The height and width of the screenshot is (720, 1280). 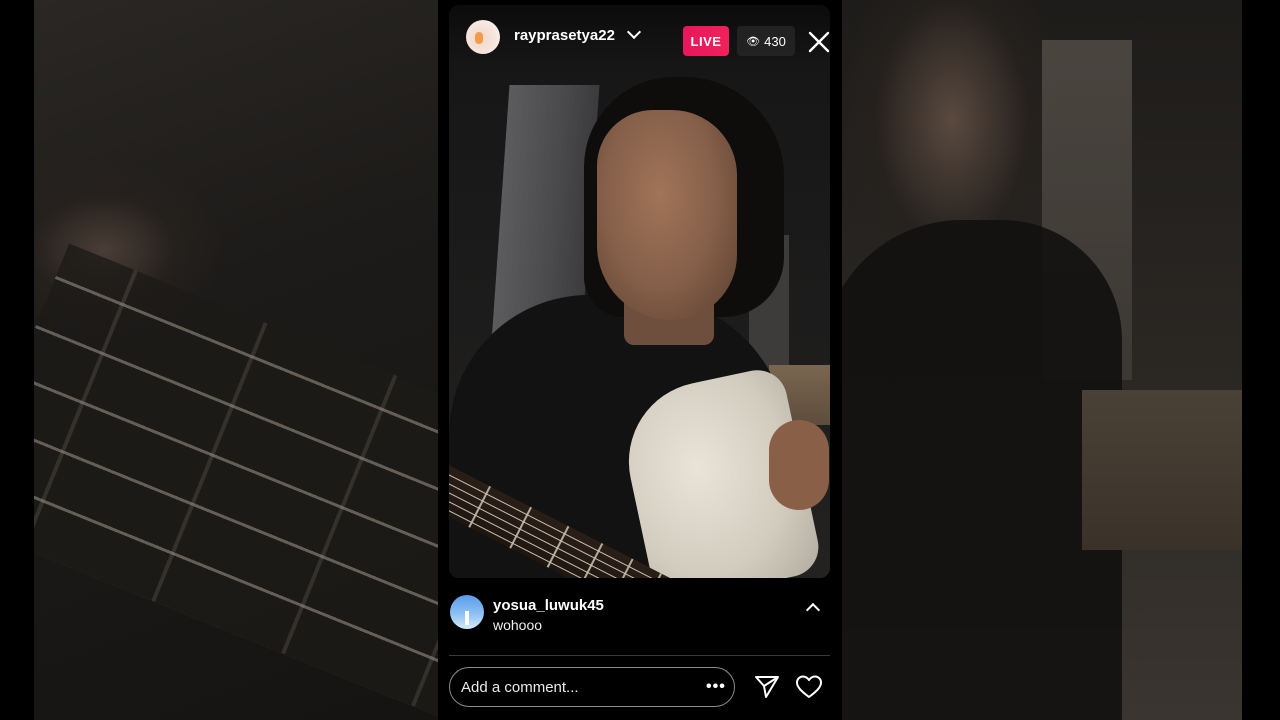 What do you see at coordinates (1162, 470) in the screenshot?
I see `background-wood` at bounding box center [1162, 470].